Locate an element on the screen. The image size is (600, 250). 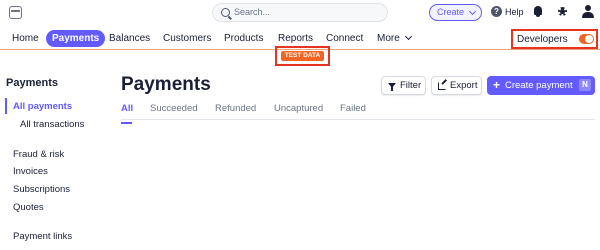
top-bar: Search... Create ? Help is located at coordinates (300, 13).